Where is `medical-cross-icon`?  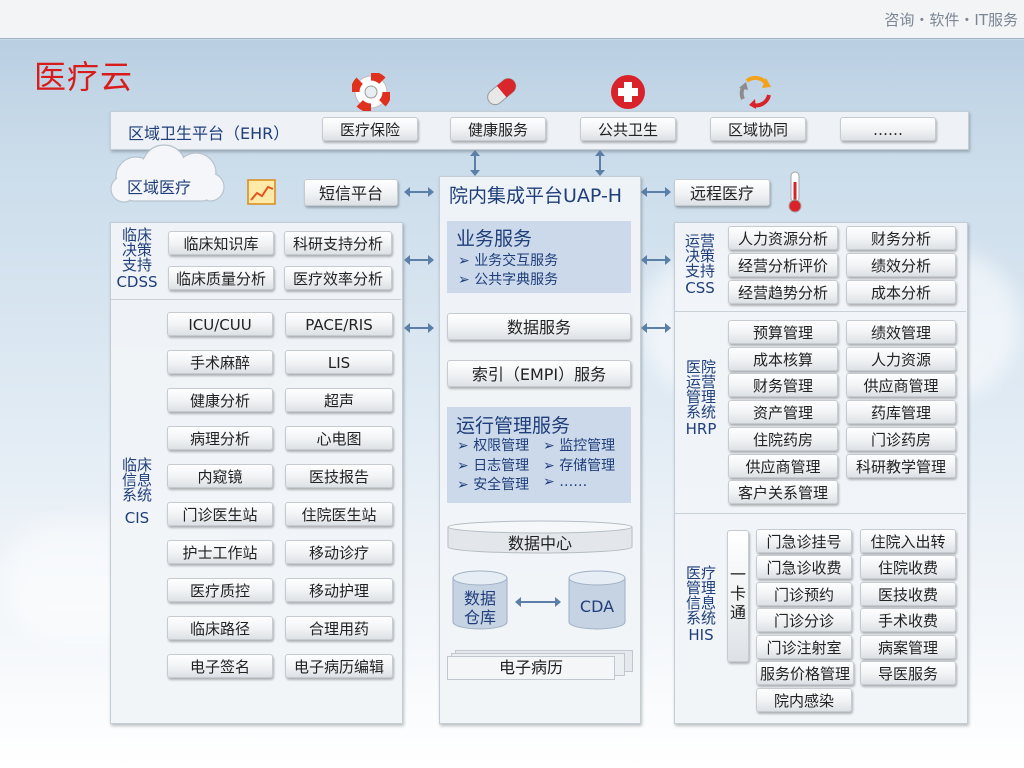 medical-cross-icon is located at coordinates (628, 92).